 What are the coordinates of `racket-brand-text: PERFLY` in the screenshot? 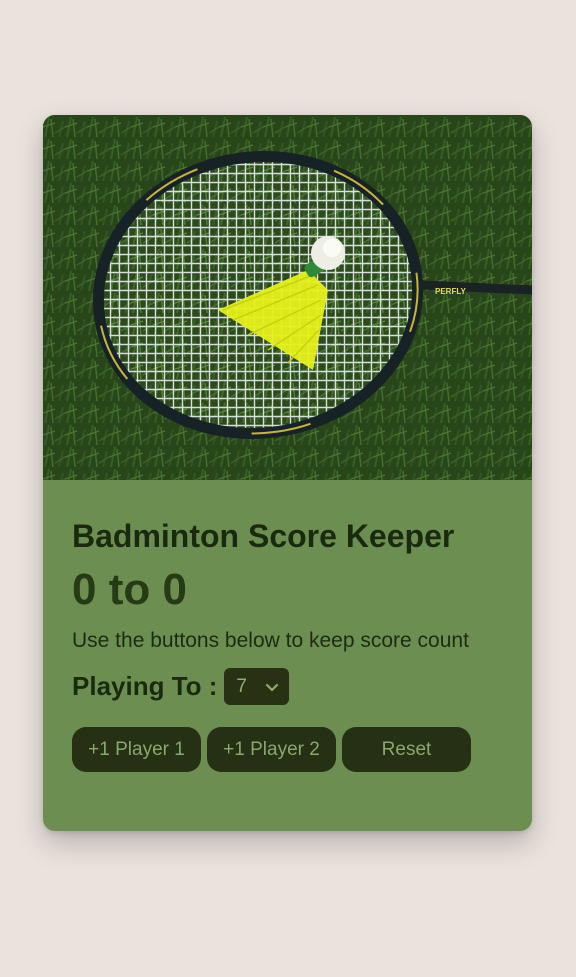 It's located at (450, 291).